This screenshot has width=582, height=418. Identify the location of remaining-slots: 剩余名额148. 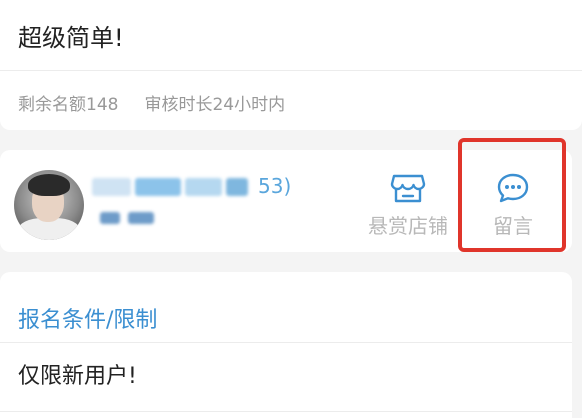
(68, 105).